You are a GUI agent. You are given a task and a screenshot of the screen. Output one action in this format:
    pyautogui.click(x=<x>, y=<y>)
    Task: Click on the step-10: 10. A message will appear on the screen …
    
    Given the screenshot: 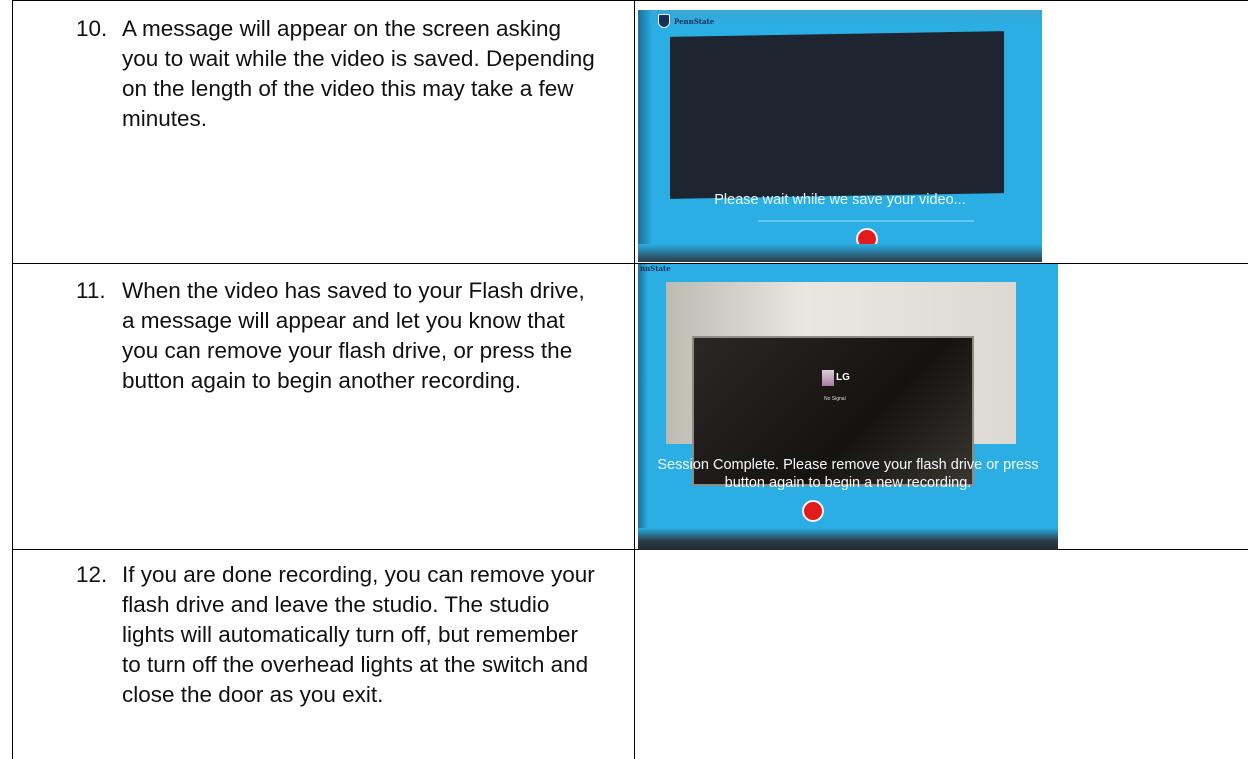 What is the action you would take?
    pyautogui.click(x=336, y=74)
    